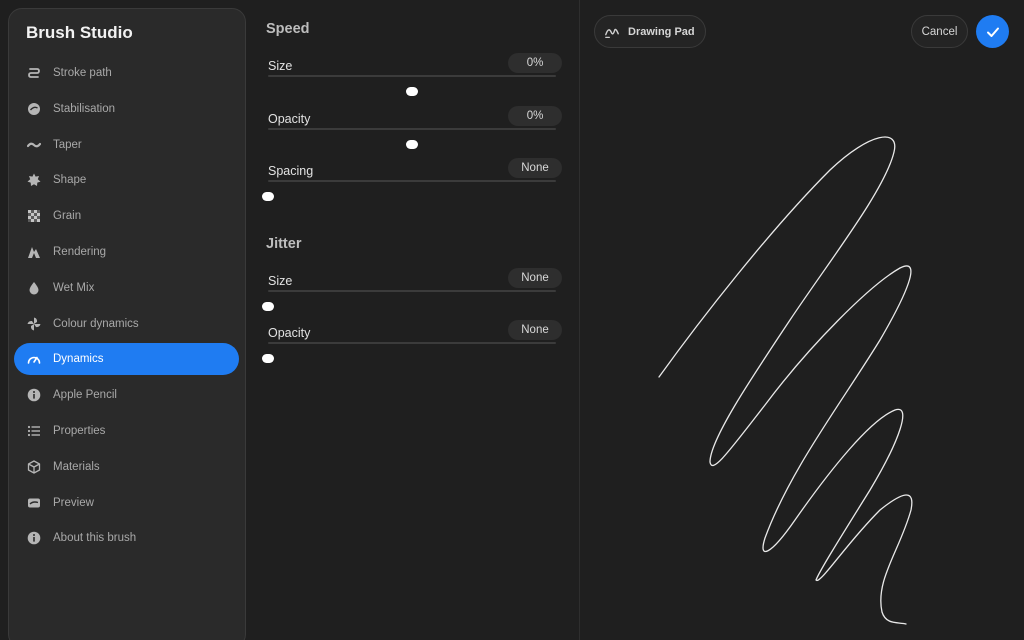 Image resolution: width=1024 pixels, height=640 pixels. Describe the element at coordinates (126, 73) in the screenshot. I see `sidebar-item-stroke-path: Stroke path` at that location.